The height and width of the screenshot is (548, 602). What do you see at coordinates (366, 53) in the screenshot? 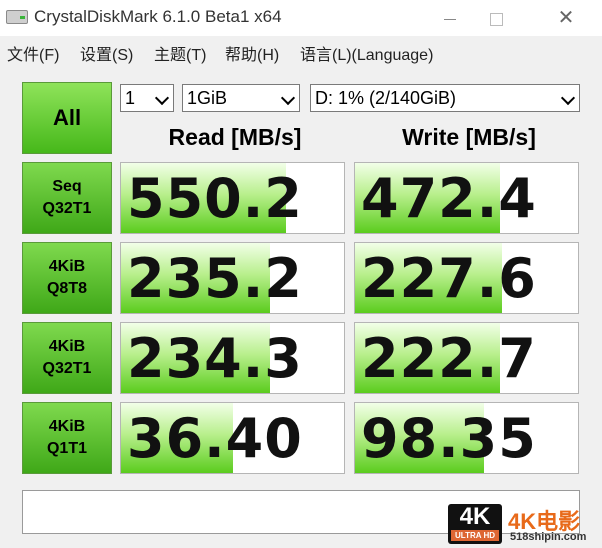
I see `menu-language: 语言(L)(Language)` at bounding box center [366, 53].